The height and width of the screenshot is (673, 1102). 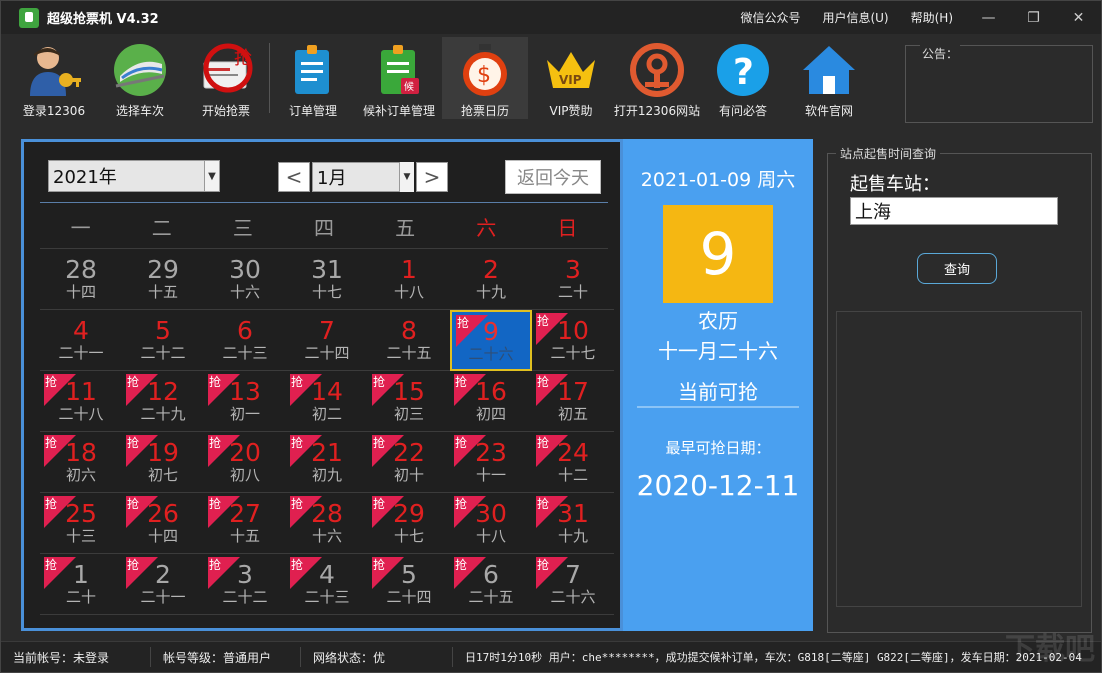 What do you see at coordinates (718, 485) in the screenshot?
I see `earliest-date: 2020-12-11` at bounding box center [718, 485].